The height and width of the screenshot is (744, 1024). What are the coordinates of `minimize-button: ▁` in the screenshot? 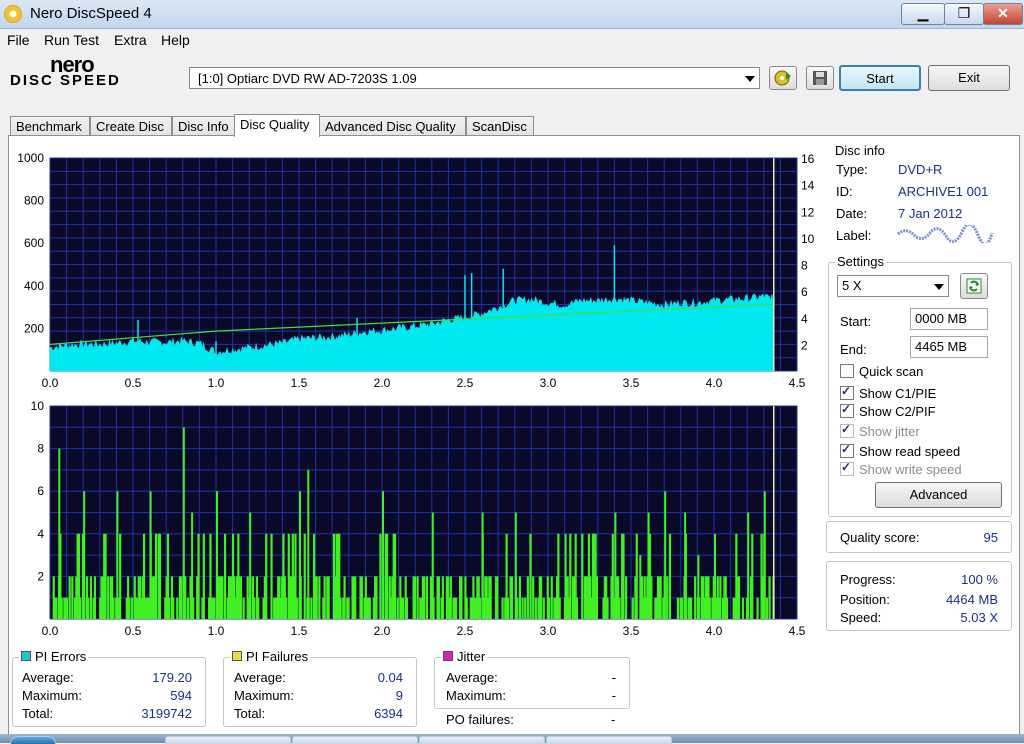 It's located at (923, 14).